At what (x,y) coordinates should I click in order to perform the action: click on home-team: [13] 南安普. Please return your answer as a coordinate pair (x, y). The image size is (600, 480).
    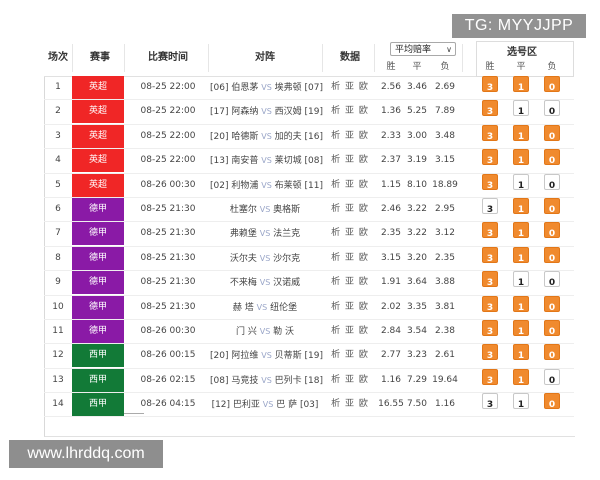
    Looking at the image, I should click on (234, 161).